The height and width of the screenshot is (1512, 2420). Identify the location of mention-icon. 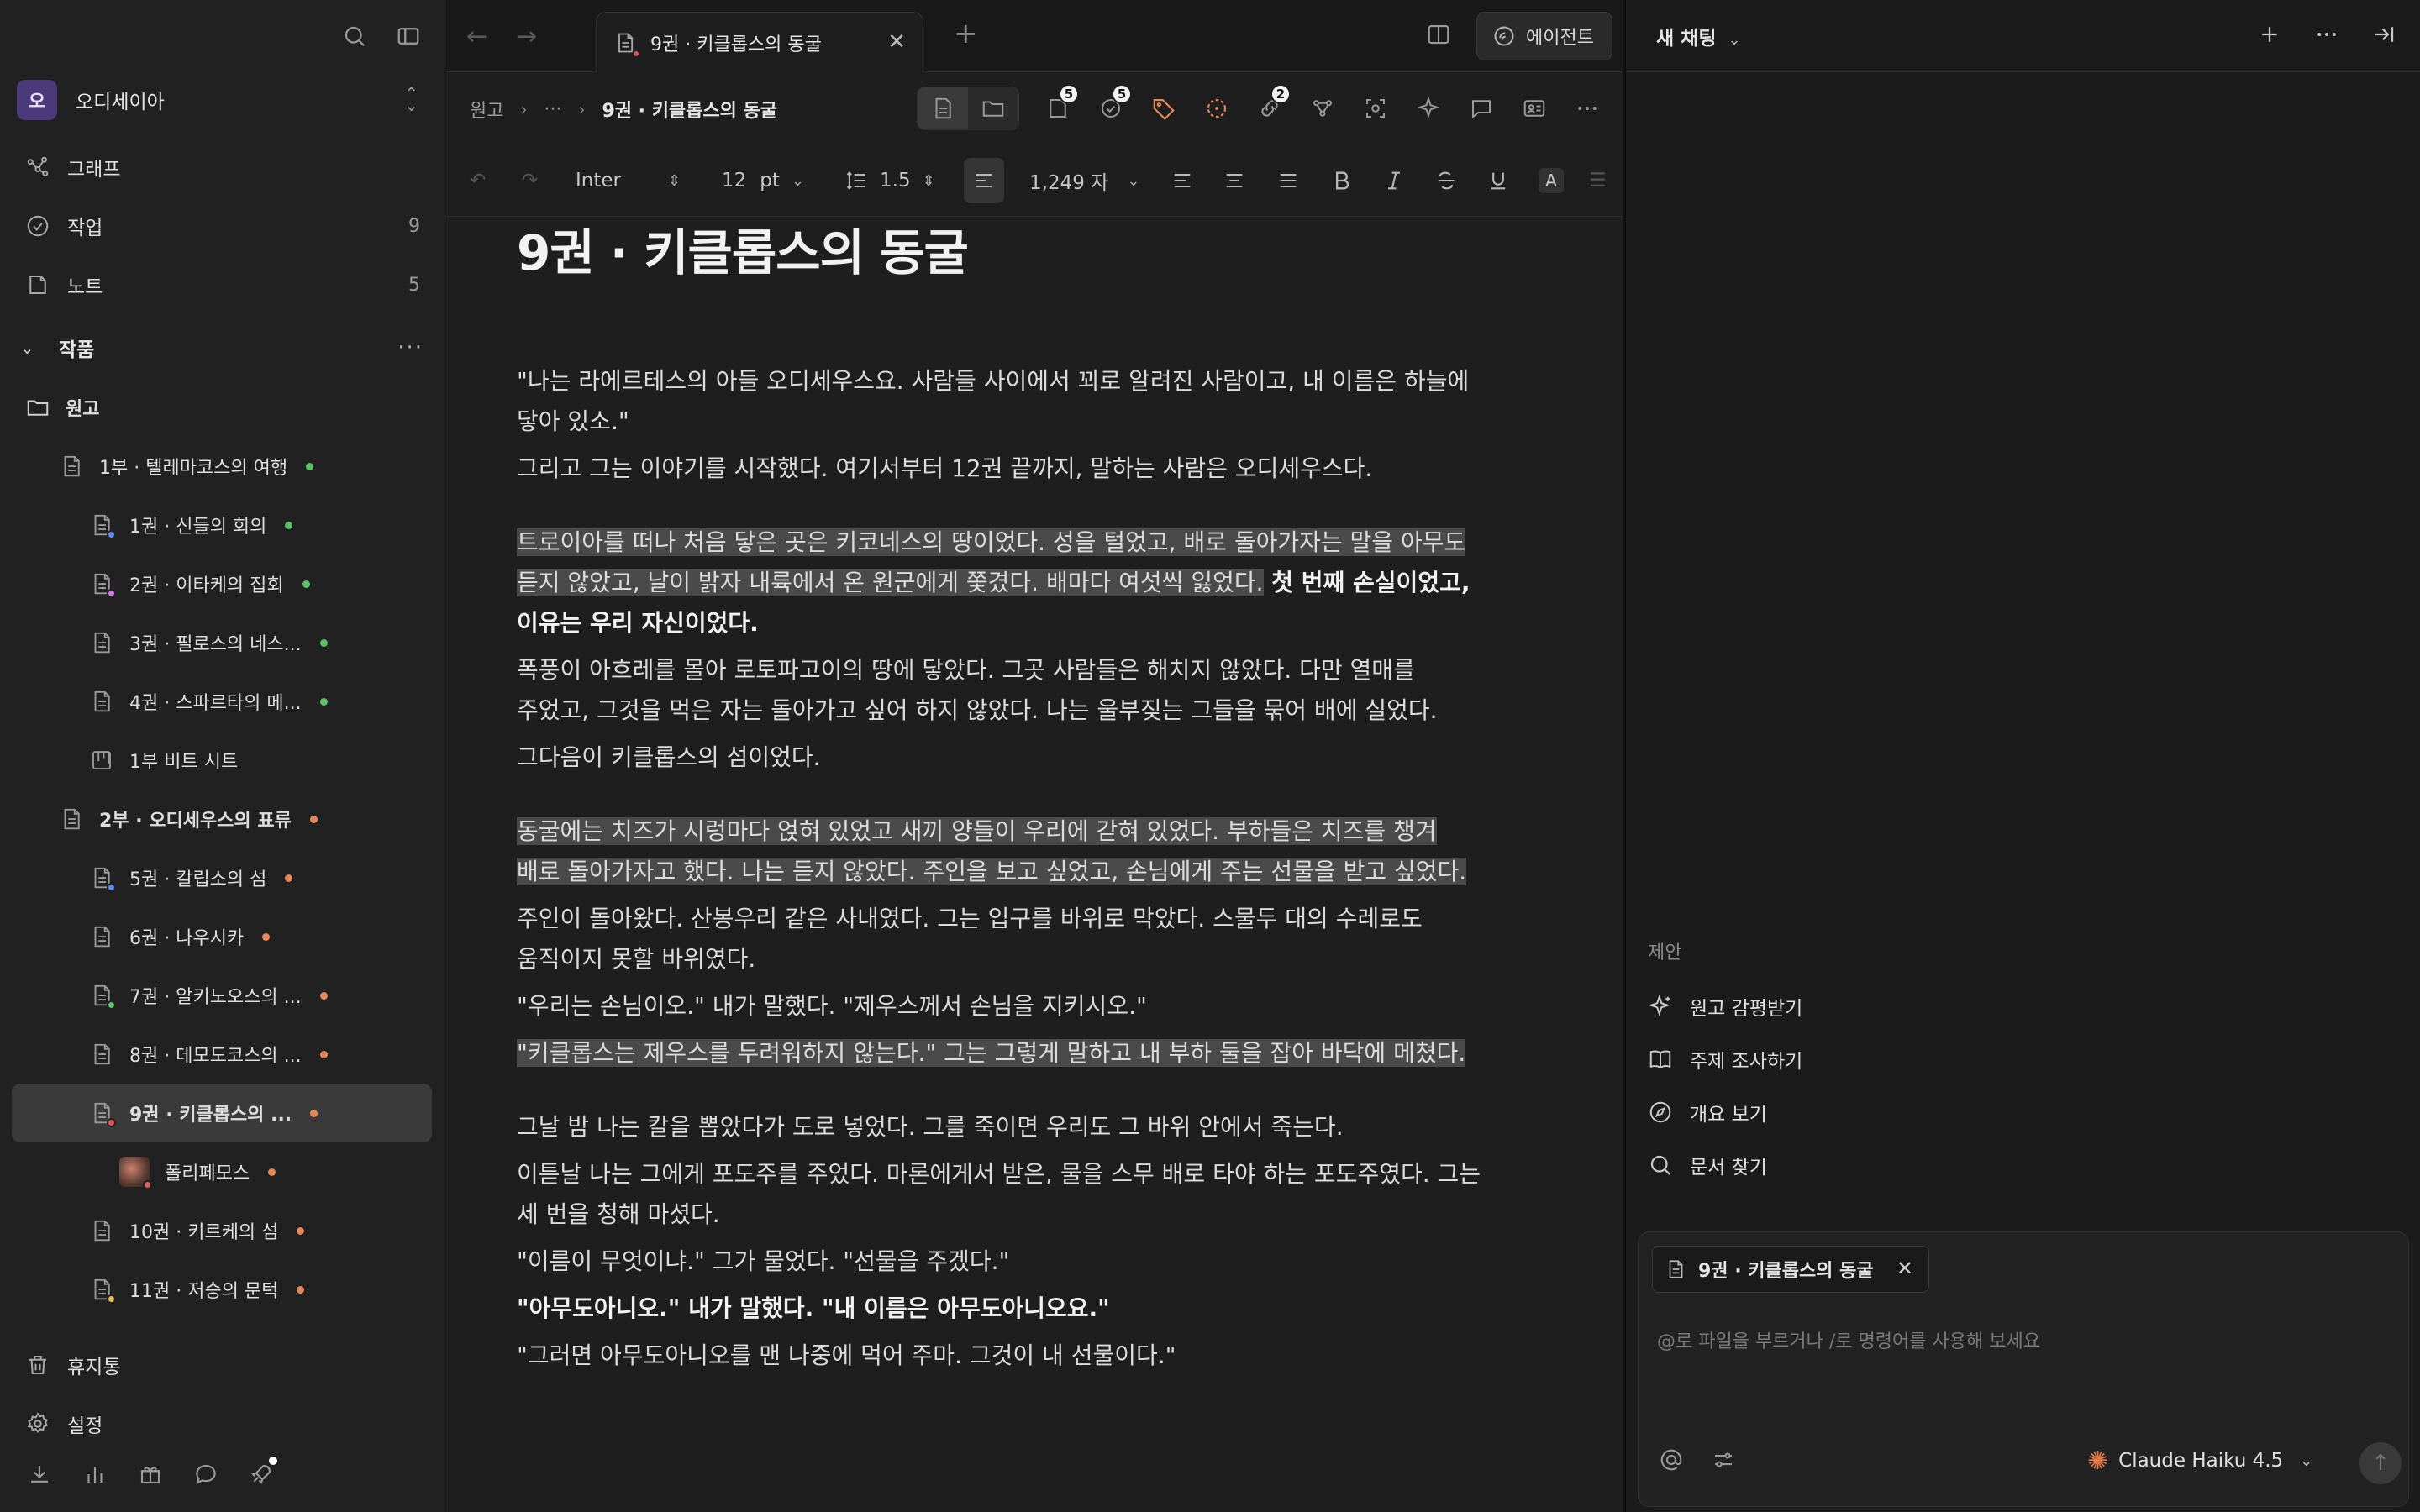
(1671, 1460).